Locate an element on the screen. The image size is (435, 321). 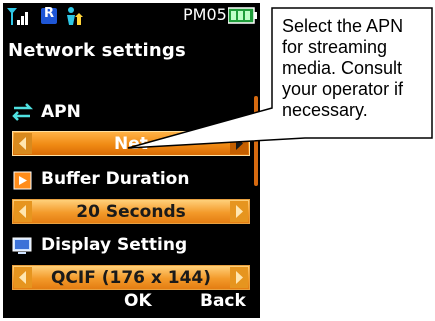
callout-line: your operator if is located at coordinates (343, 89).